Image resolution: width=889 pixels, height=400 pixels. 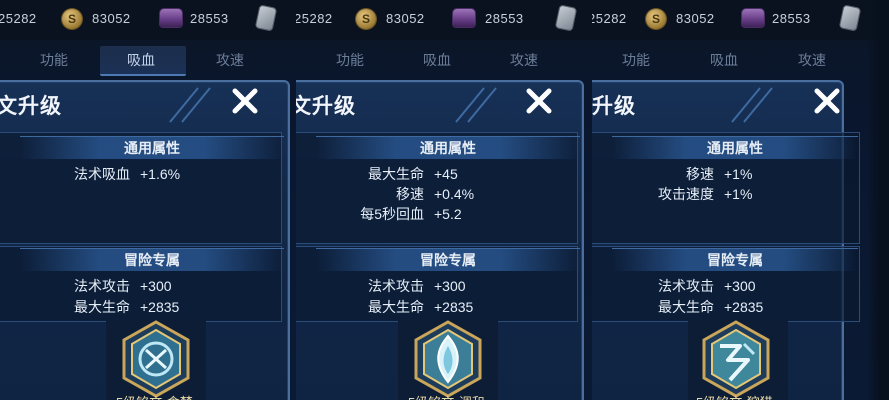 I want to click on emblem-caption: 5级铭文•食梦, so click(x=154, y=396).